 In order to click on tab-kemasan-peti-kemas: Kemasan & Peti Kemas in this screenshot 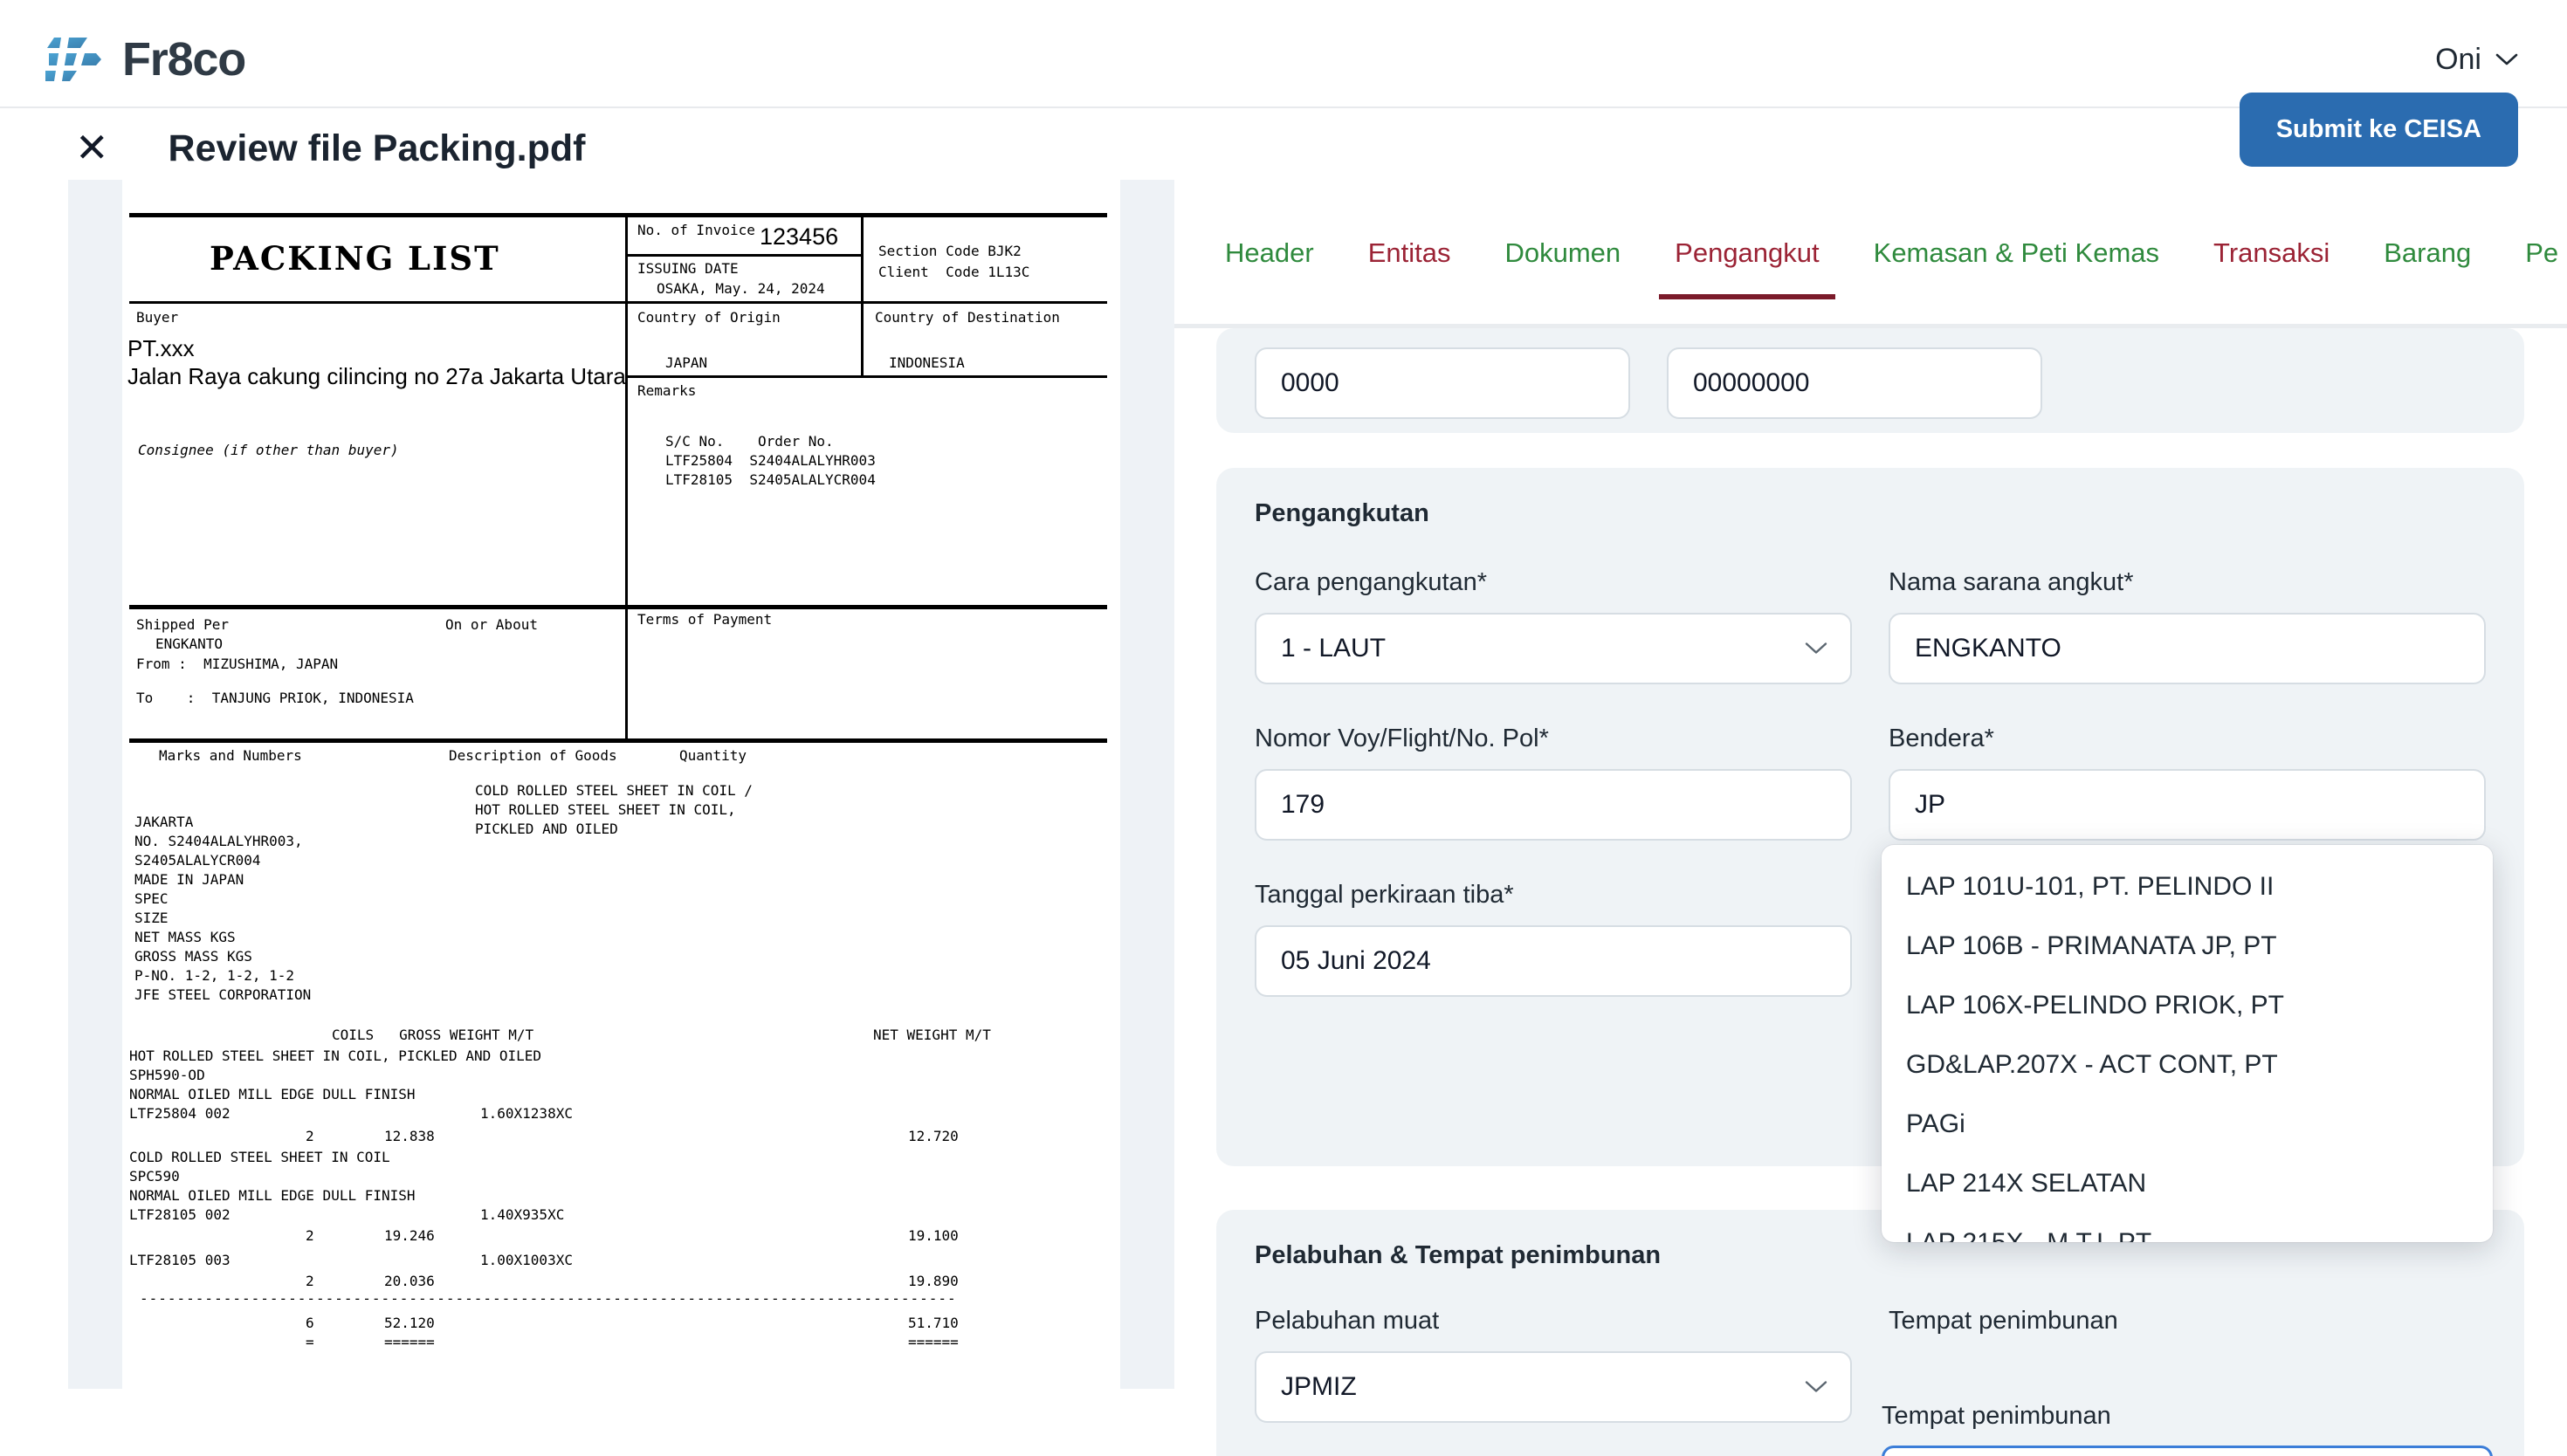, I will do `click(2016, 266)`.